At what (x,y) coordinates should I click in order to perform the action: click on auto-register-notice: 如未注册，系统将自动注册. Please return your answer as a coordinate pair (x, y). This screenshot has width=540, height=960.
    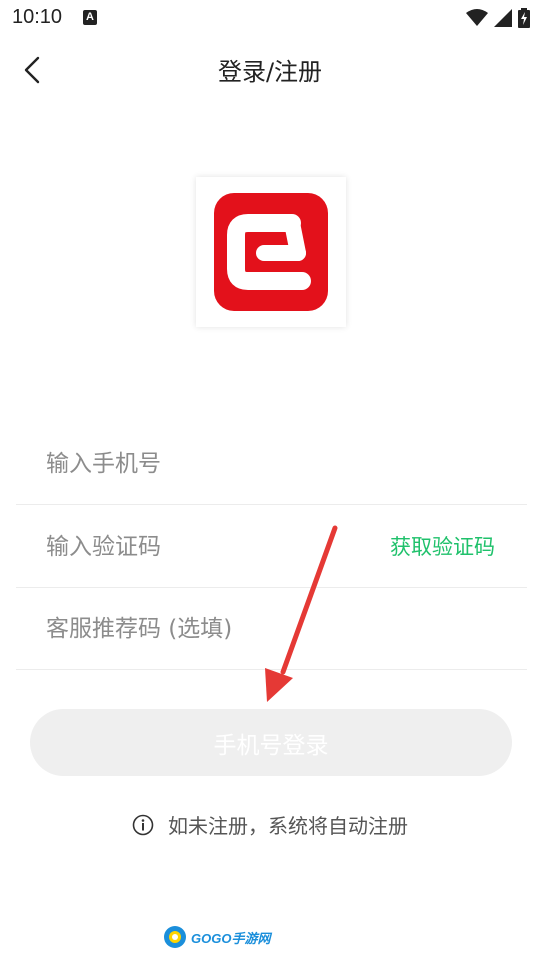
    Looking at the image, I should click on (270, 824).